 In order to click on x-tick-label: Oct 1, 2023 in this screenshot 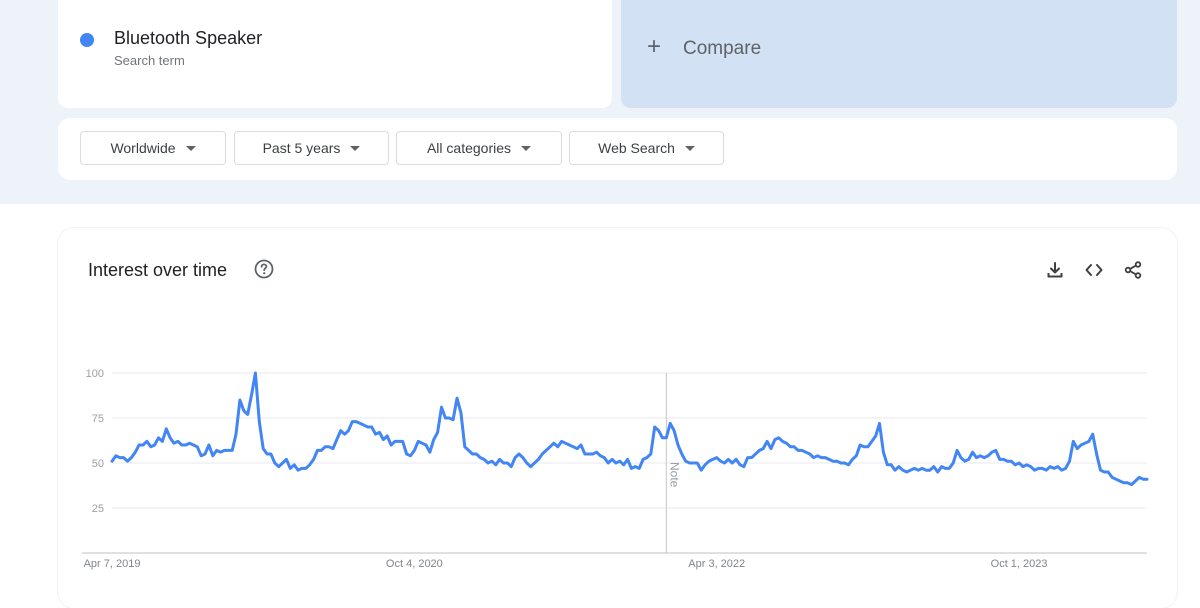, I will do `click(1019, 564)`.